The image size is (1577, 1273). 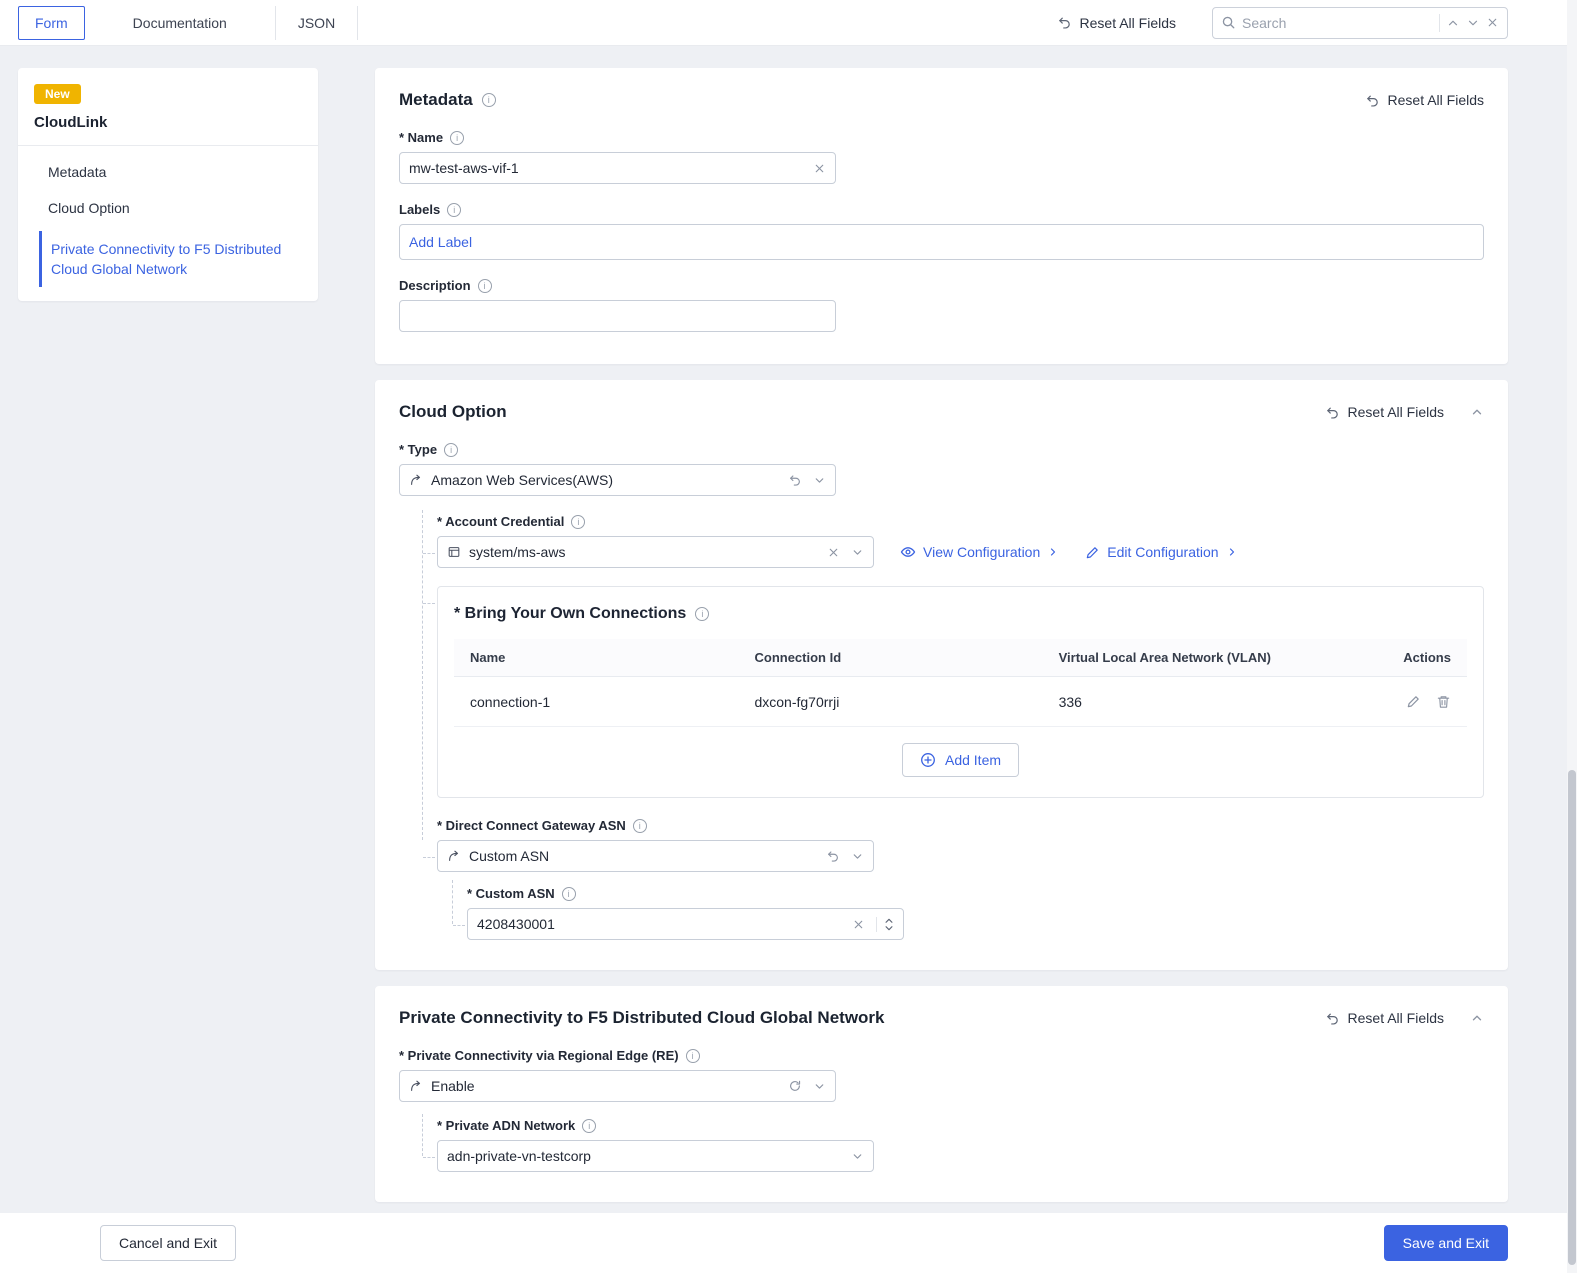 I want to click on labels-input, so click(x=941, y=242).